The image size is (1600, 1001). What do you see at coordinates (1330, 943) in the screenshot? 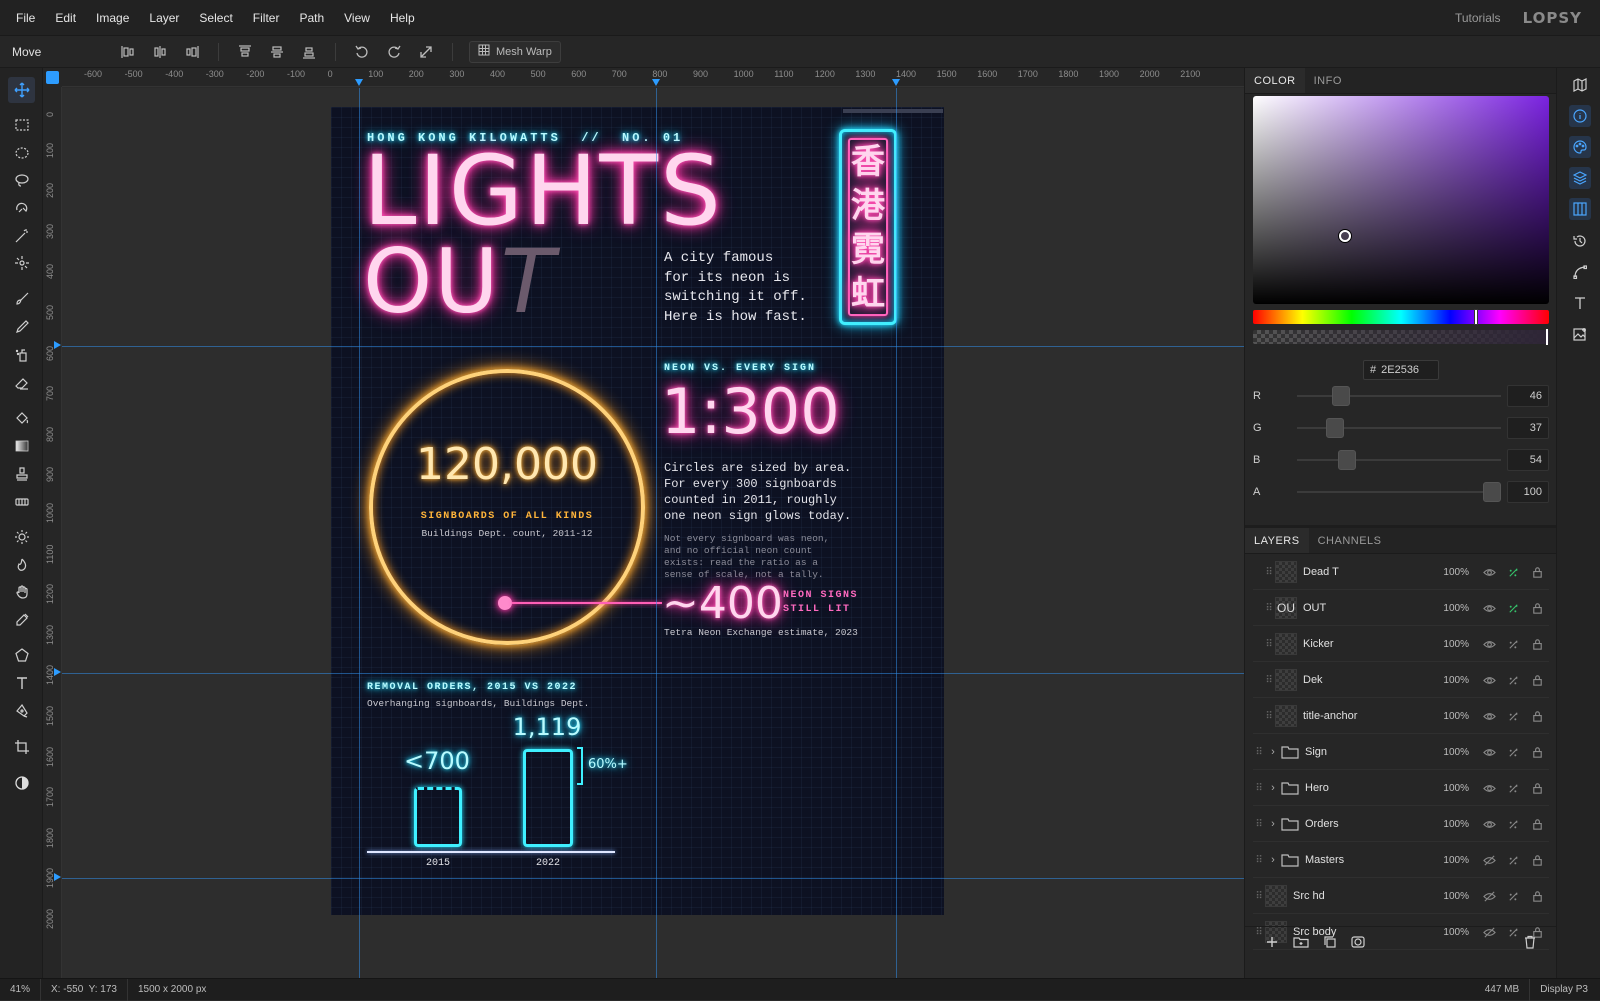
I see `duplicate-icon` at bounding box center [1330, 943].